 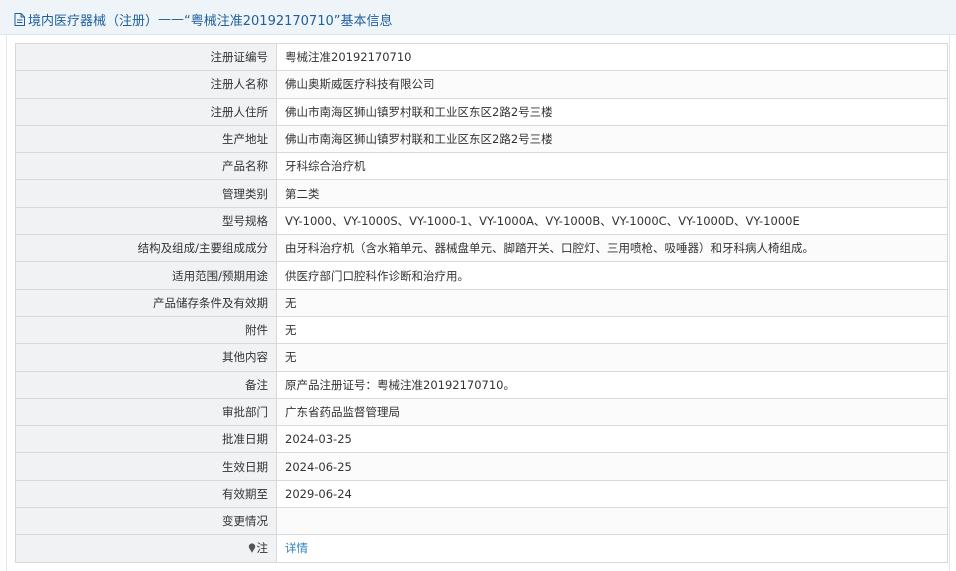 I want to click on field-label: 产品储存条件及有效期, so click(x=146, y=302).